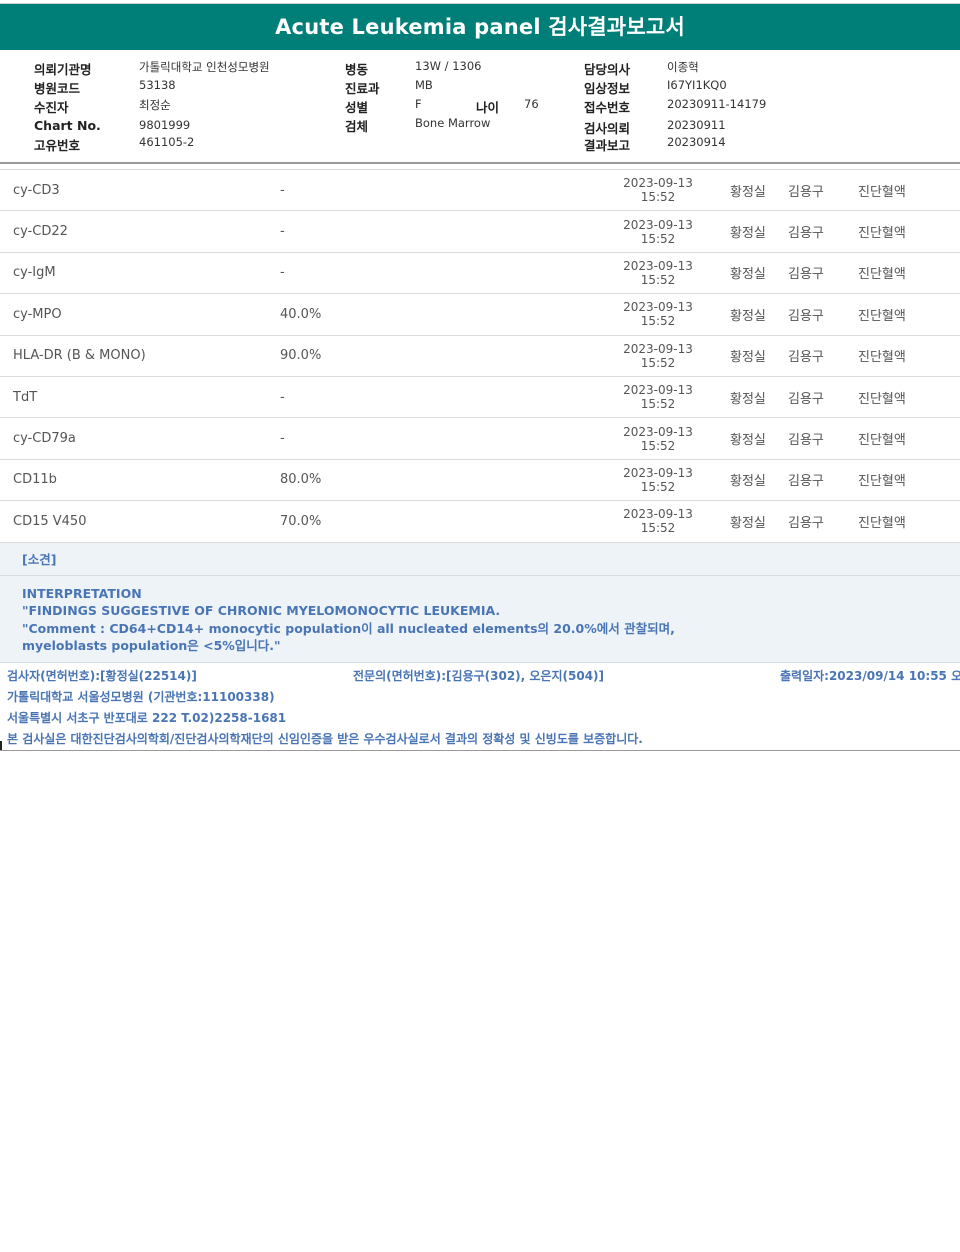 The height and width of the screenshot is (1252, 960). What do you see at coordinates (453, 123) in the screenshot?
I see `info-value-specimen: Bone Marrow` at bounding box center [453, 123].